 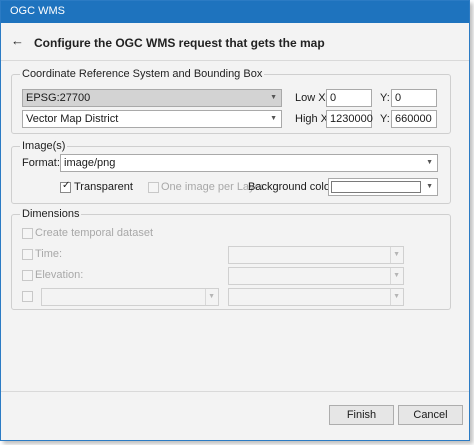 What do you see at coordinates (37, 11) in the screenshot?
I see `window-title: OGC WMS` at bounding box center [37, 11].